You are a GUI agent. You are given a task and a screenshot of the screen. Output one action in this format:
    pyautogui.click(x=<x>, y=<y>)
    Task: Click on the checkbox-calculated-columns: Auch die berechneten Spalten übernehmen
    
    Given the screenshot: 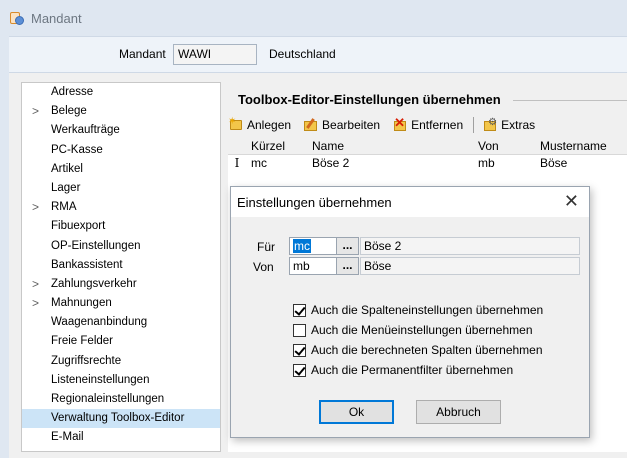 What is the action you would take?
    pyautogui.click(x=418, y=350)
    